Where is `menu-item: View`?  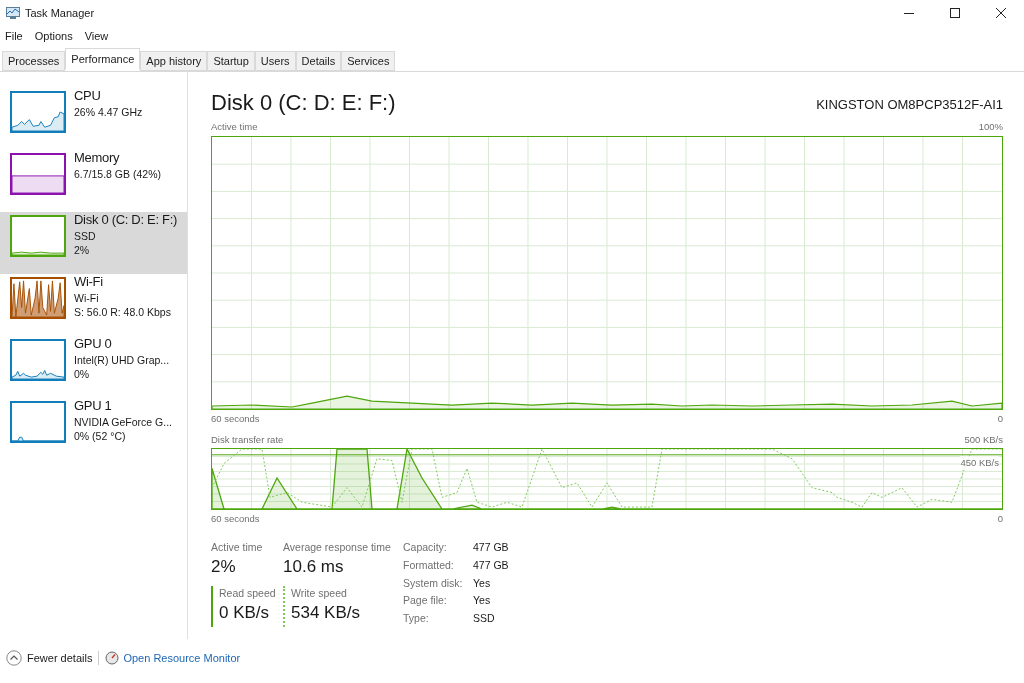 menu-item: View is located at coordinates (96, 36).